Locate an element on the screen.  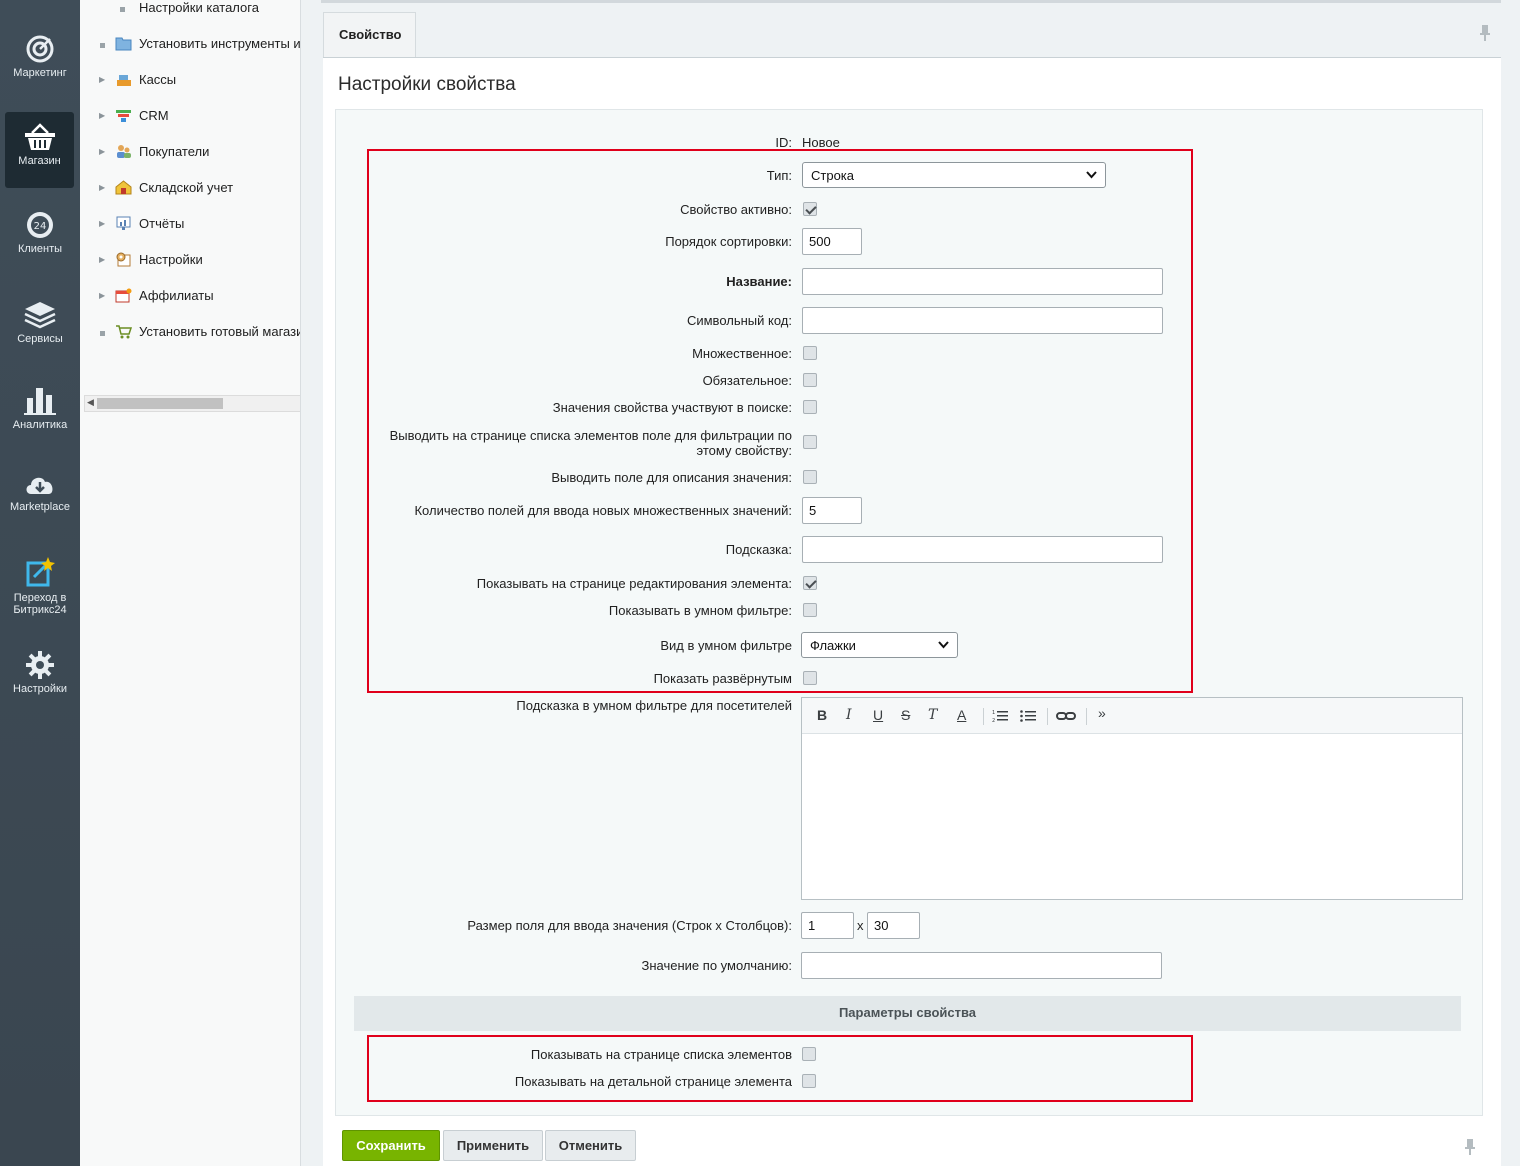
cloud-download-icon is located at coordinates (39, 485).